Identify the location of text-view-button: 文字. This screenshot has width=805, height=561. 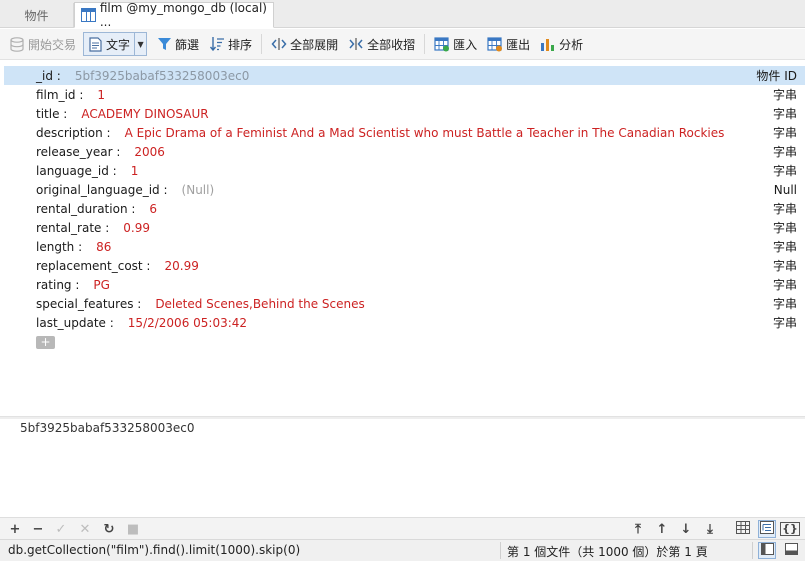
(109, 44).